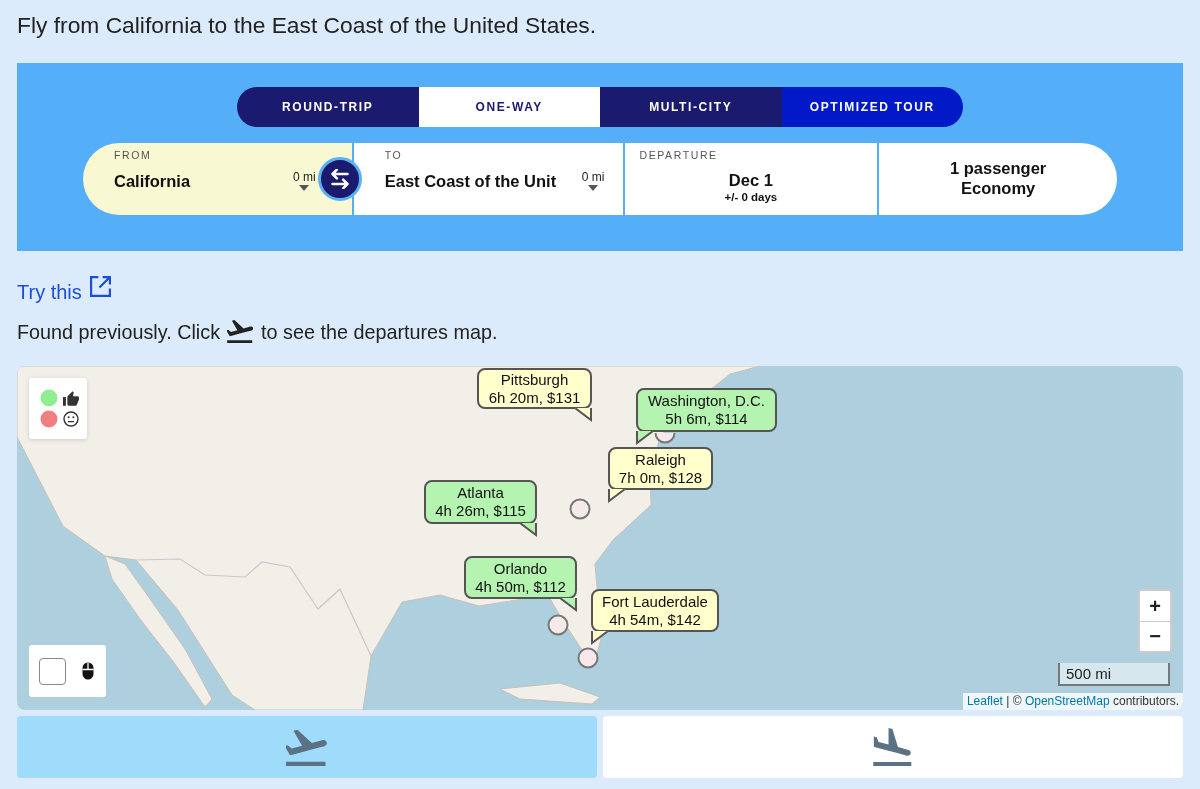  I want to click on trip-type-tab: ONE-WAY, so click(509, 107).